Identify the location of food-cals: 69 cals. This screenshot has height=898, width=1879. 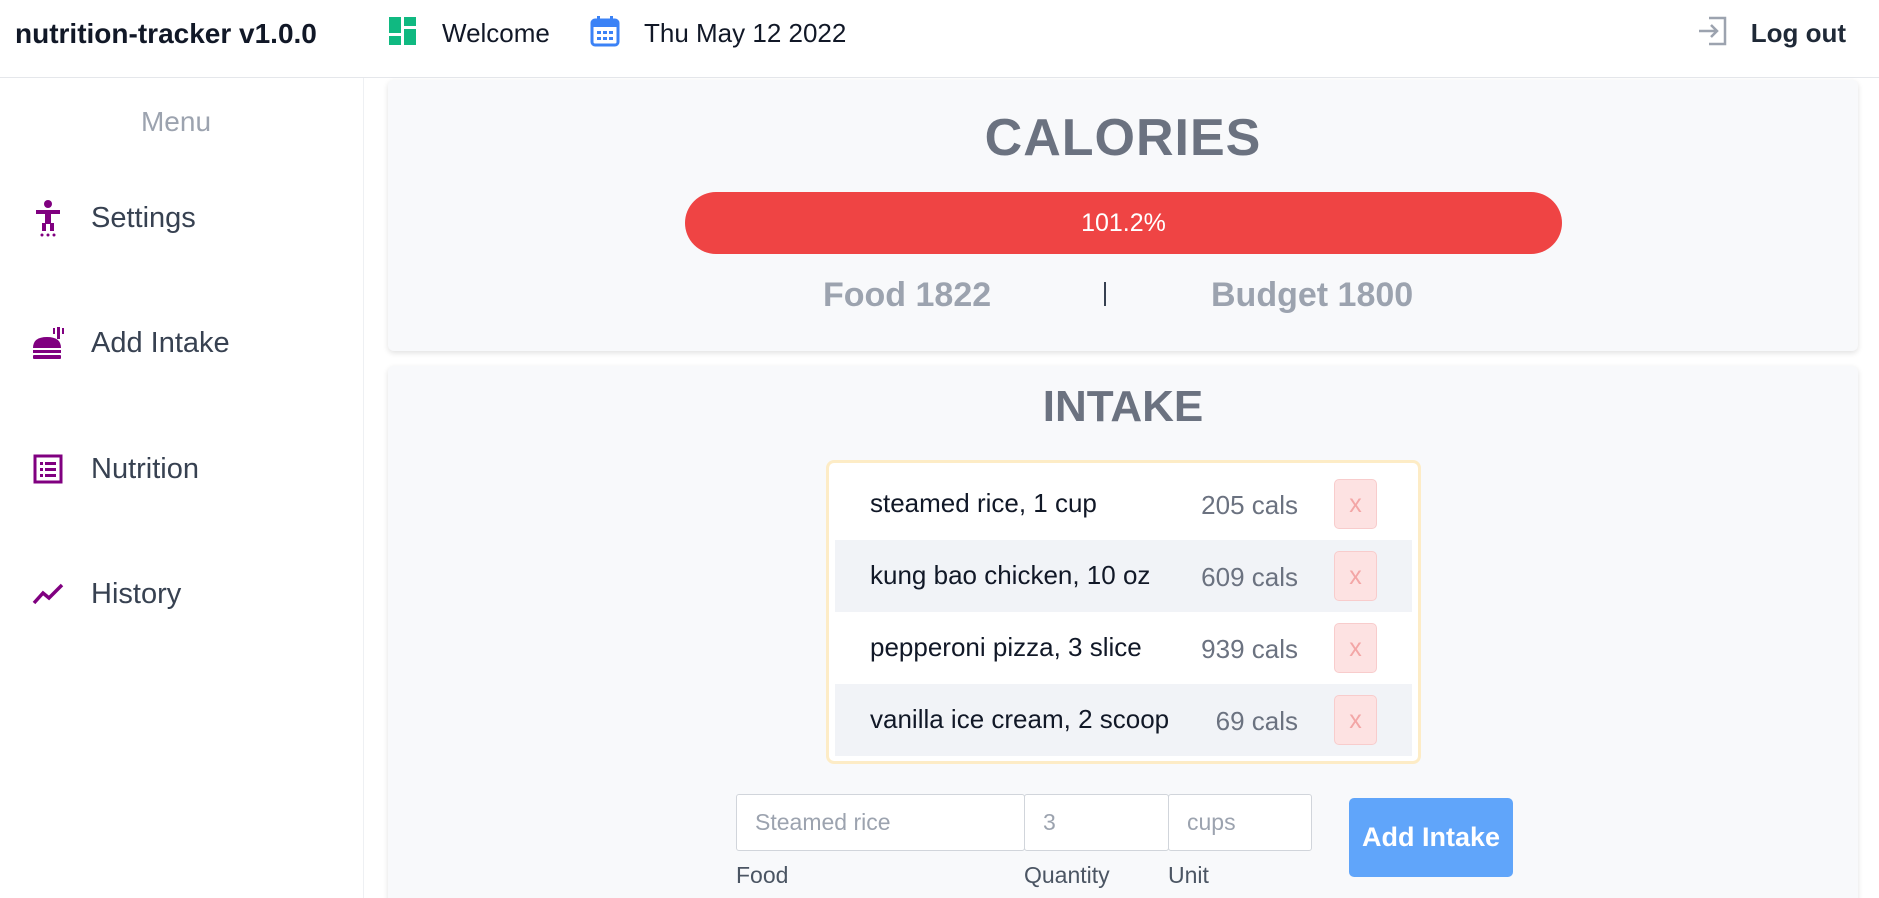
(1256, 721).